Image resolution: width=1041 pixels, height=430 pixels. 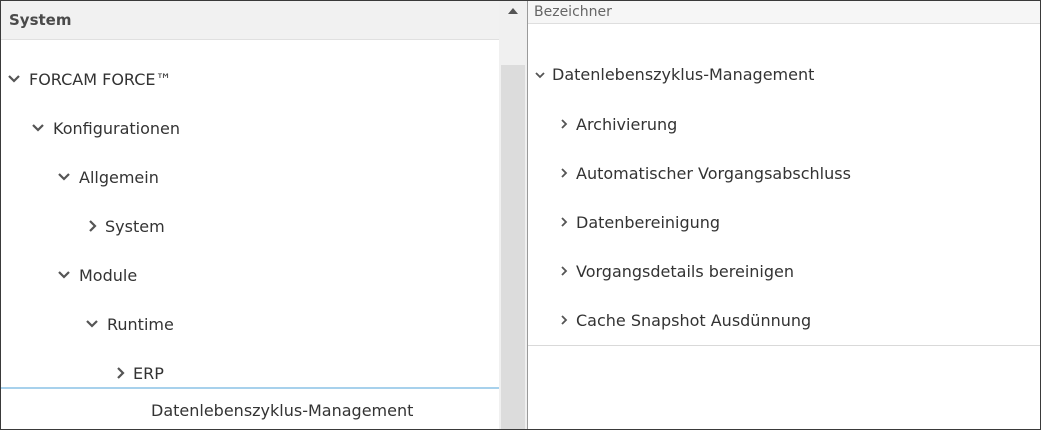 I want to click on tree-node-label: Allgemein, so click(x=119, y=177).